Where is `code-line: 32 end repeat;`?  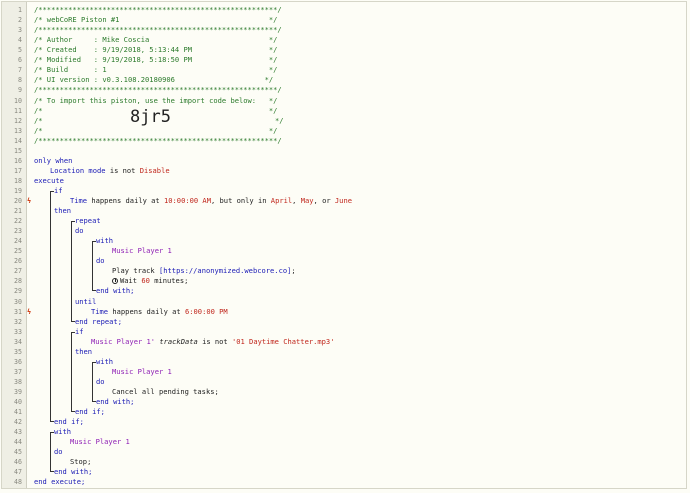
code-line: 32 end repeat; is located at coordinates (344, 322).